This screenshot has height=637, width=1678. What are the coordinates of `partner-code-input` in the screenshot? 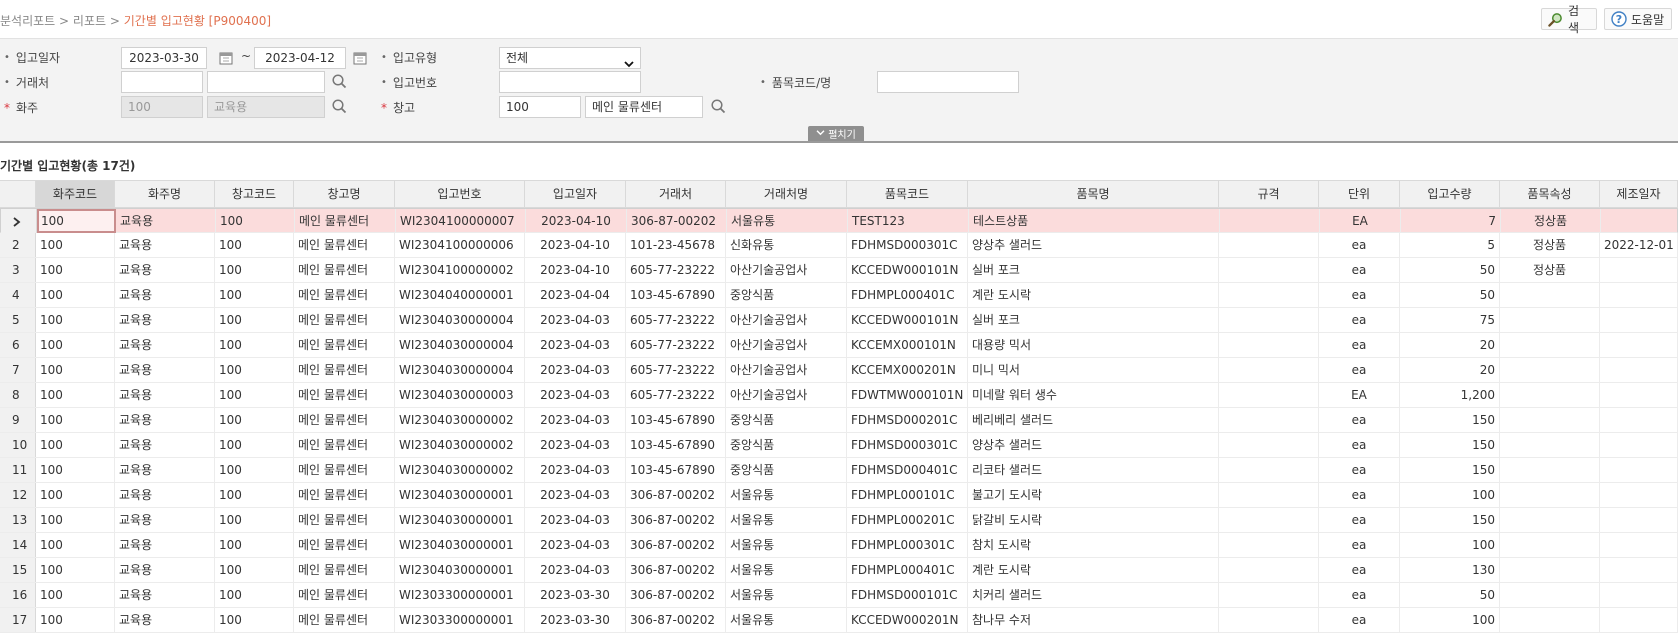 It's located at (162, 82).